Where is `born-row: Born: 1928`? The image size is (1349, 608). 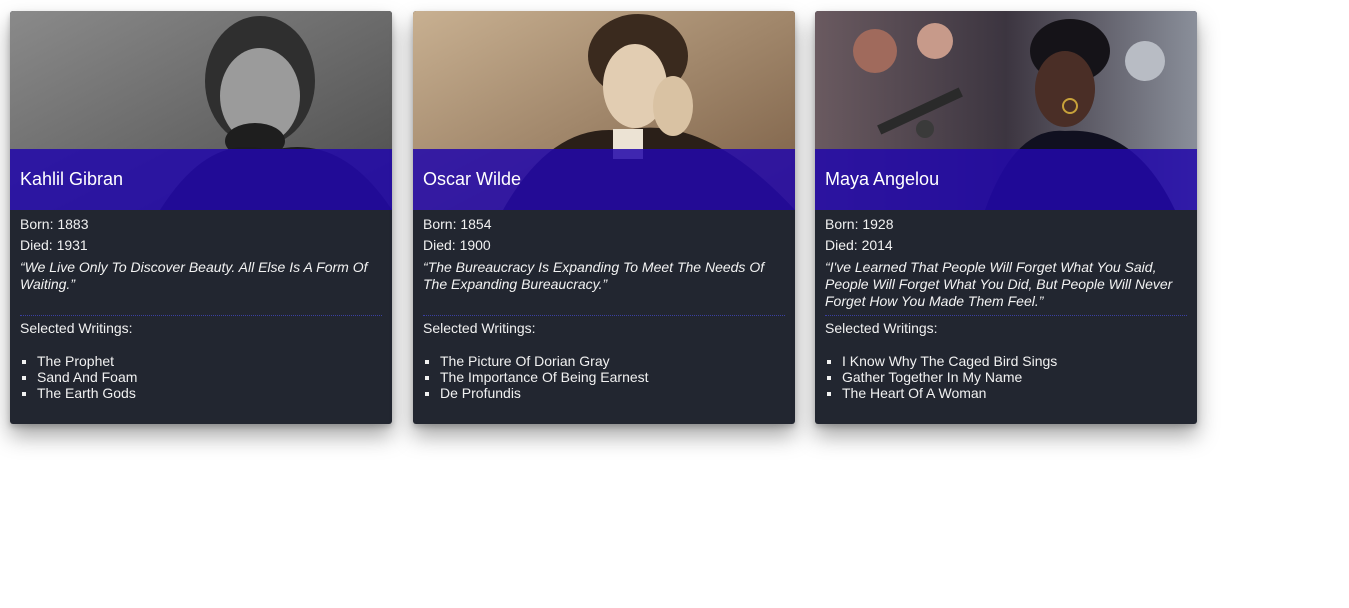
born-row: Born: 1928 is located at coordinates (1006, 224).